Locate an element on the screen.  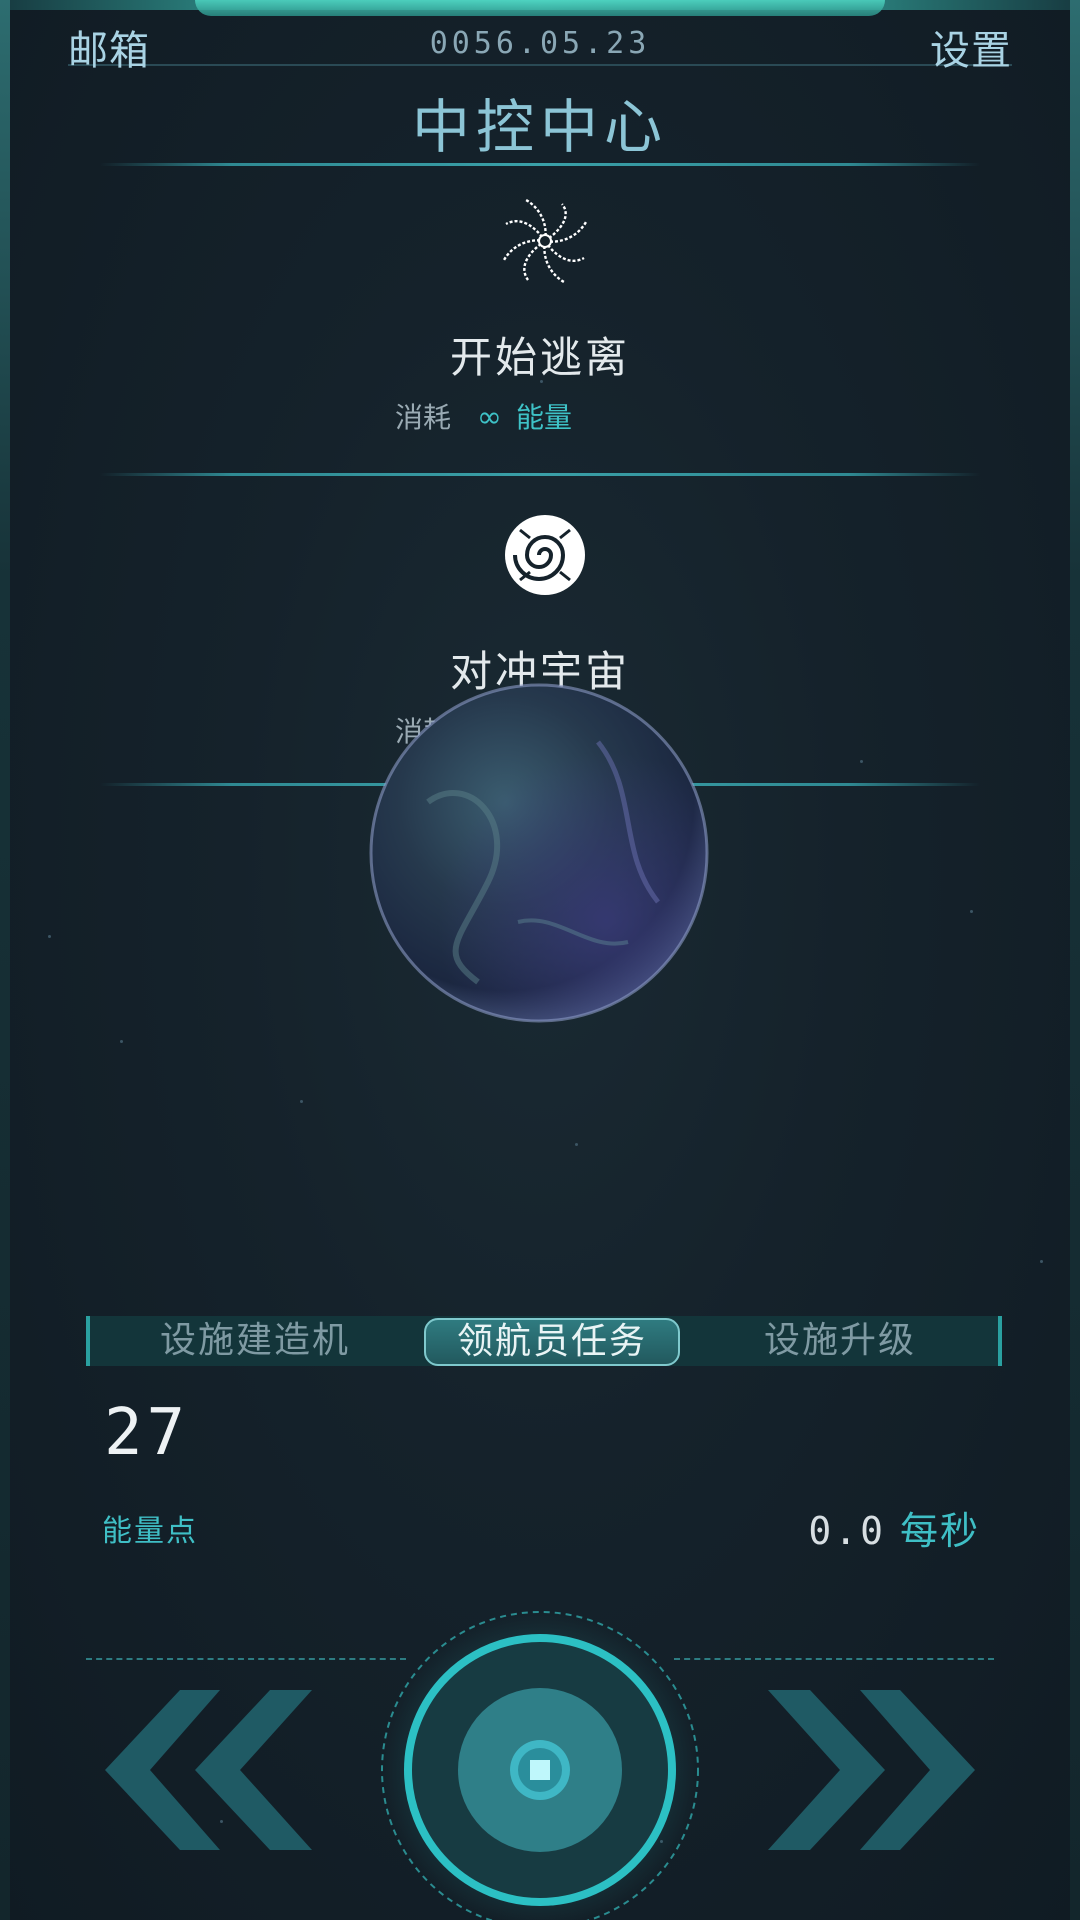
black-hole-icon is located at coordinates (545, 241).